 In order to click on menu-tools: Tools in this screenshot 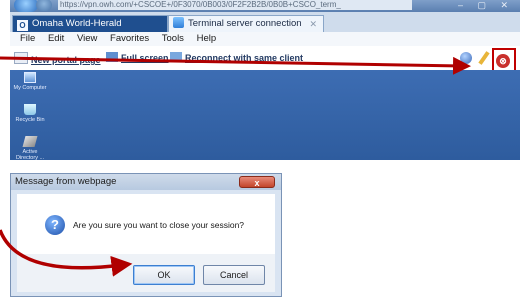, I will do `click(173, 39)`.